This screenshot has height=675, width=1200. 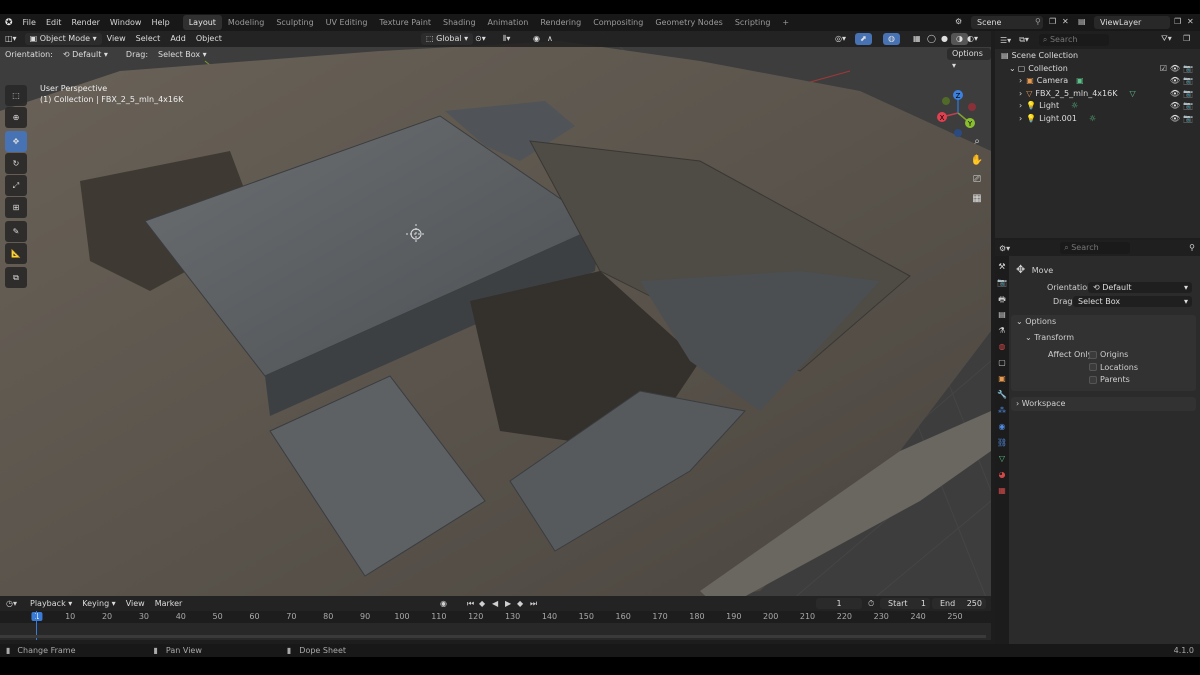 I want to click on camera-visibility-icon: 👁, so click(x=1175, y=81).